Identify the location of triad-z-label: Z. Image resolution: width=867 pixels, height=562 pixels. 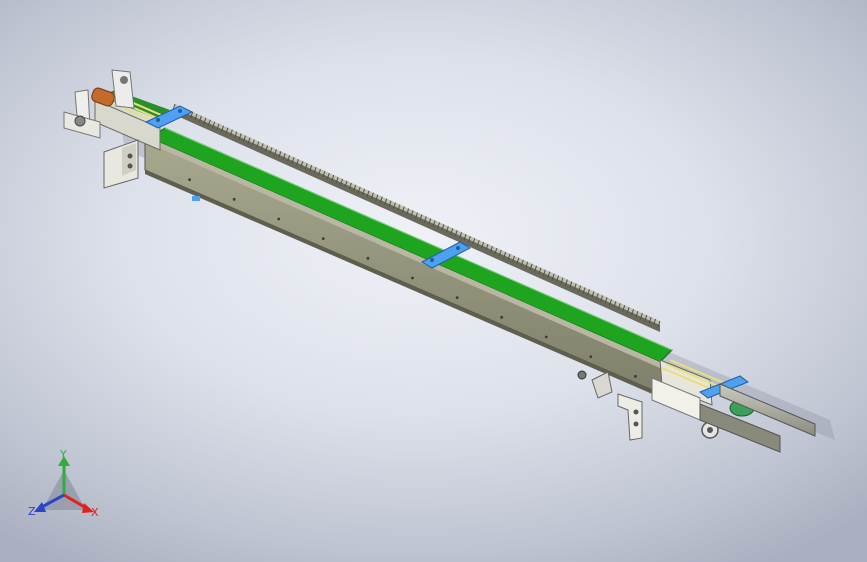
(32, 511).